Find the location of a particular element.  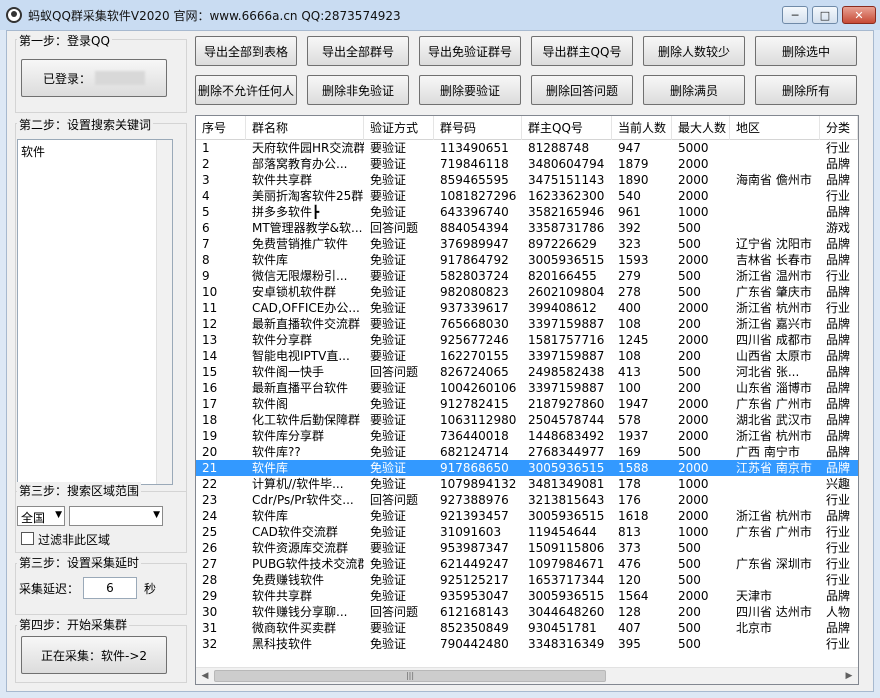

city-select: ▼ is located at coordinates (116, 516).